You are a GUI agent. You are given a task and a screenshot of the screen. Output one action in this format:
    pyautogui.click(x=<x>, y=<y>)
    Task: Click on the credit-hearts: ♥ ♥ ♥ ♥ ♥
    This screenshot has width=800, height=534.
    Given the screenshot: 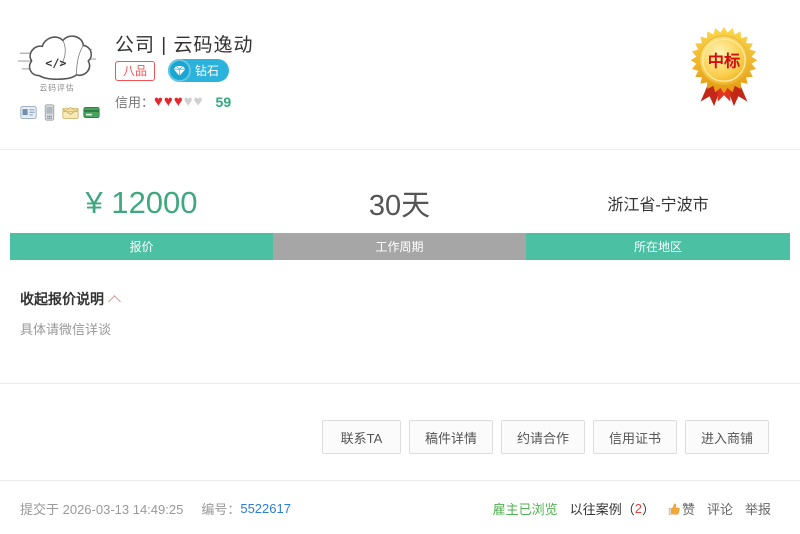 What is the action you would take?
    pyautogui.click(x=179, y=101)
    